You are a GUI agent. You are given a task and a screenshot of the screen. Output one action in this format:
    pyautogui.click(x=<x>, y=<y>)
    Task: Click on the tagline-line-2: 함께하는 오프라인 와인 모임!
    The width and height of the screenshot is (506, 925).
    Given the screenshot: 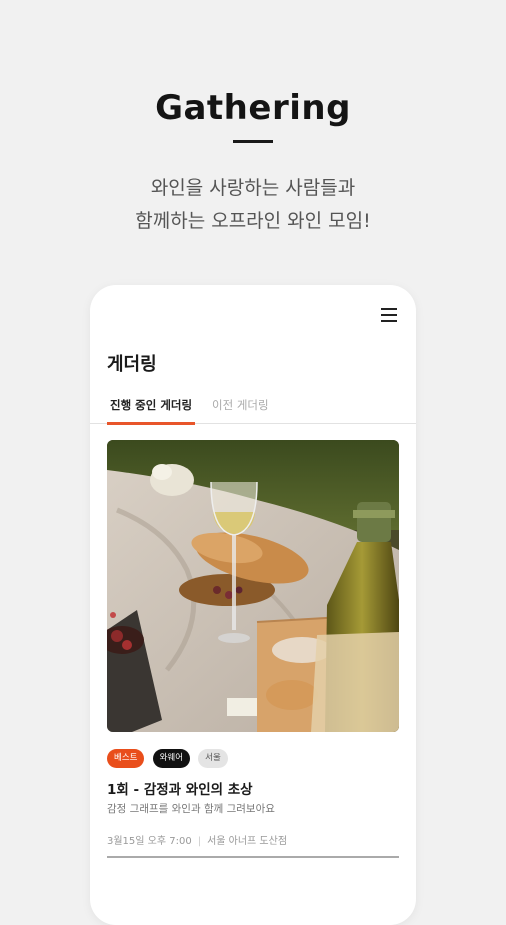 What is the action you would take?
    pyautogui.click(x=253, y=221)
    